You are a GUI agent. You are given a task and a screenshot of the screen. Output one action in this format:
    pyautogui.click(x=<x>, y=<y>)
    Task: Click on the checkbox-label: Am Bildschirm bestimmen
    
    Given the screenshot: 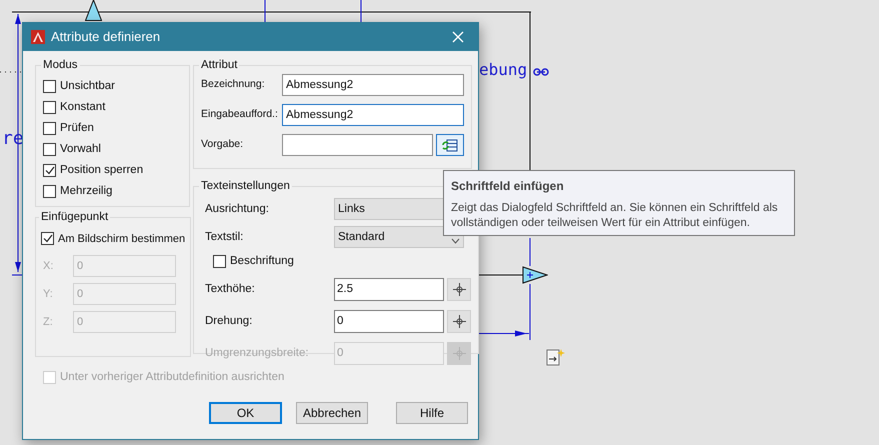 What is the action you would take?
    pyautogui.click(x=122, y=239)
    